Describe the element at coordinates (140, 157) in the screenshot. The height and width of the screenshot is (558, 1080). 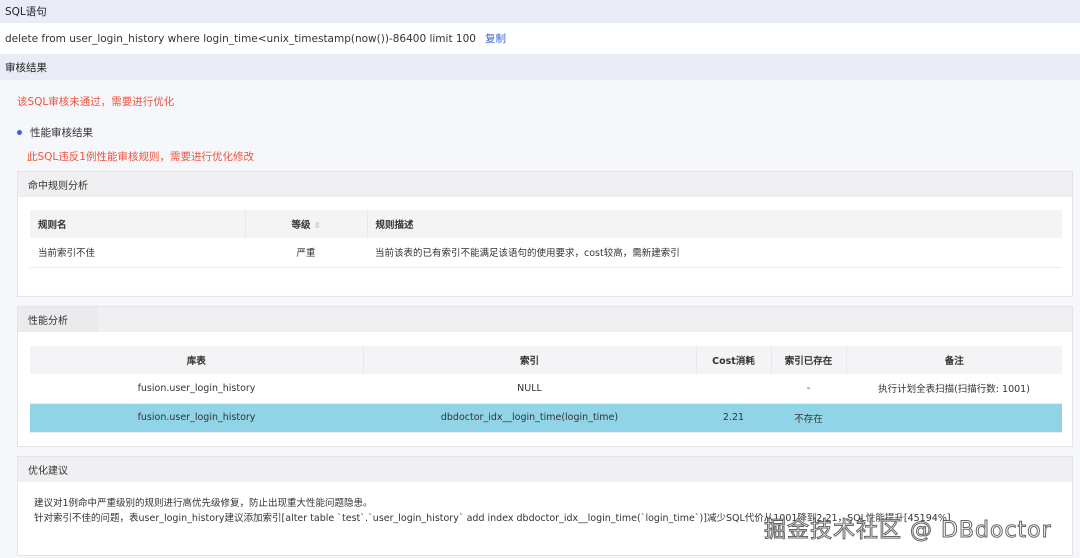
I see `perf-message: 此SQL违反1例性能审核规则，需要进行优化修改` at that location.